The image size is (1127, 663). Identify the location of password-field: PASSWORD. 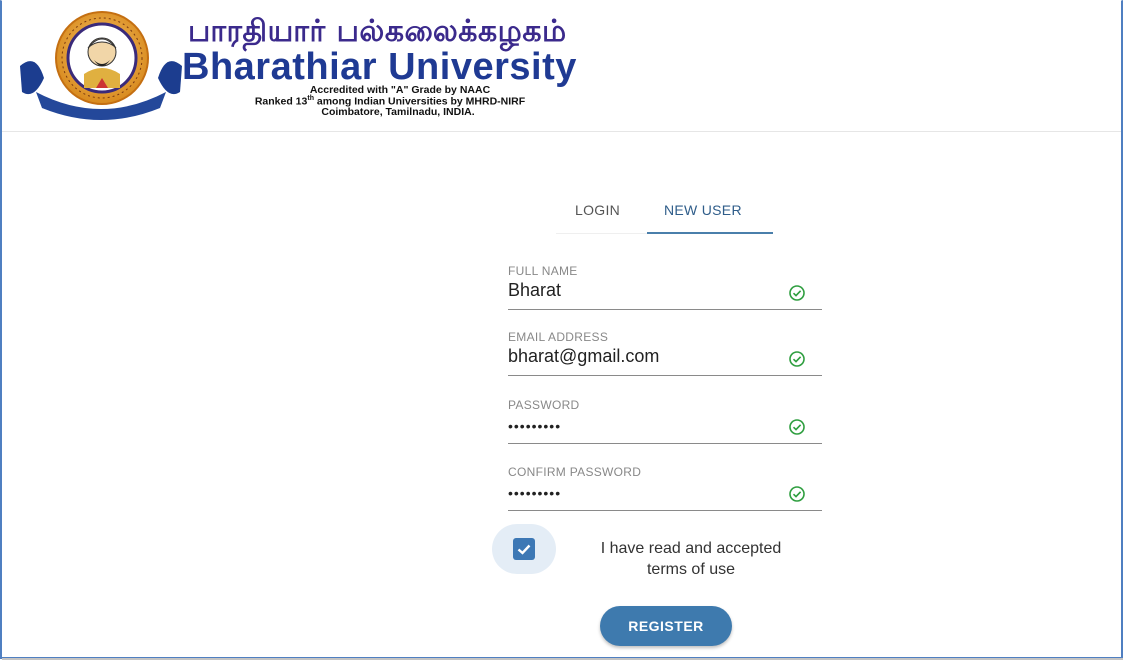
(665, 424).